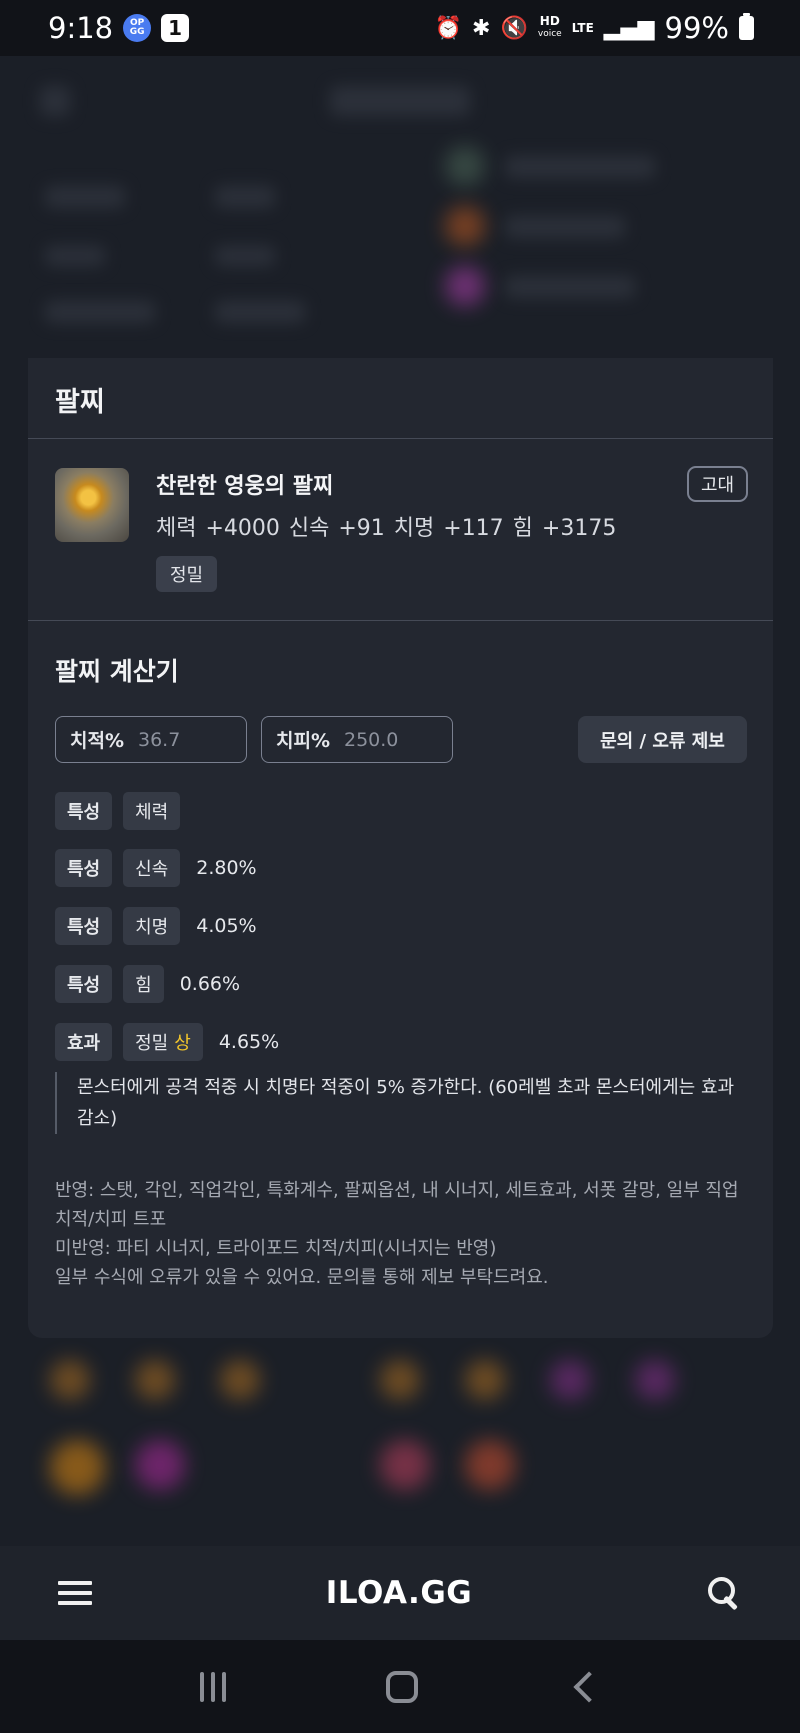 This screenshot has width=800, height=1733. Describe the element at coordinates (724, 1593) in the screenshot. I see `search-icon` at that location.